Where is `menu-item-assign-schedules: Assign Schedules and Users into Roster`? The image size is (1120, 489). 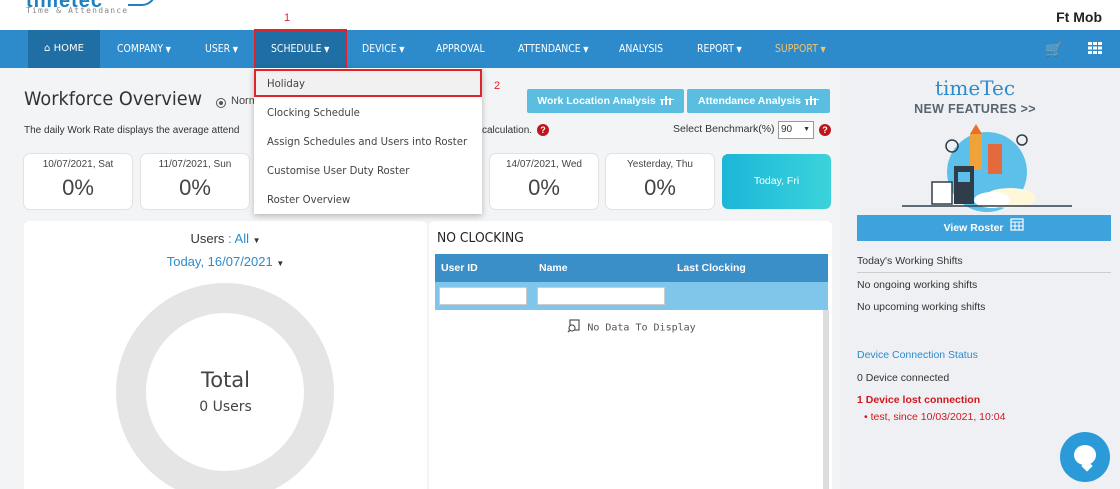 menu-item-assign-schedules: Assign Schedules and Users into Roster is located at coordinates (367, 141).